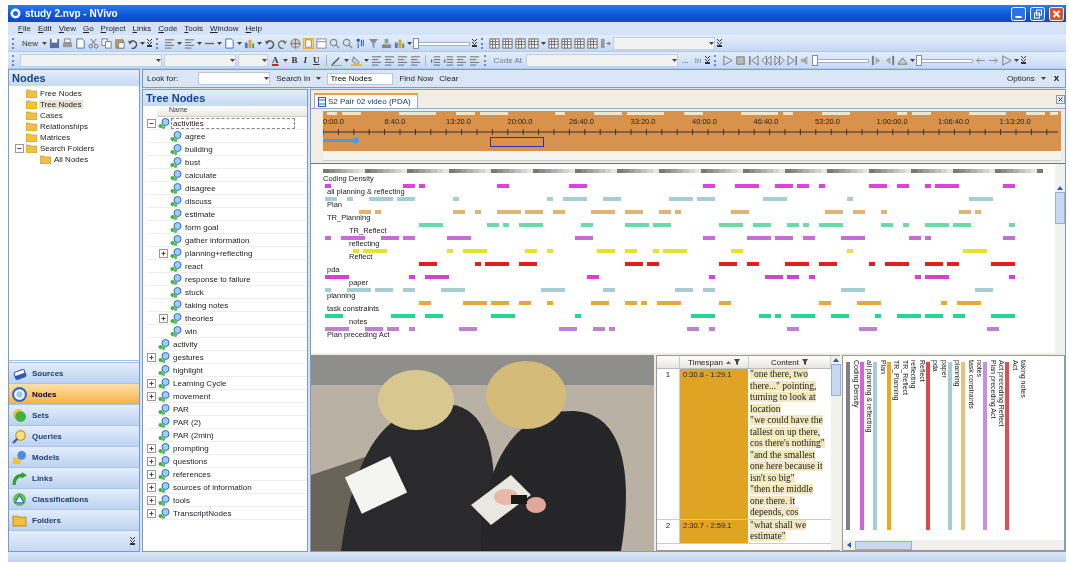  I want to click on search-scope-field: Tree Nodes, so click(360, 78).